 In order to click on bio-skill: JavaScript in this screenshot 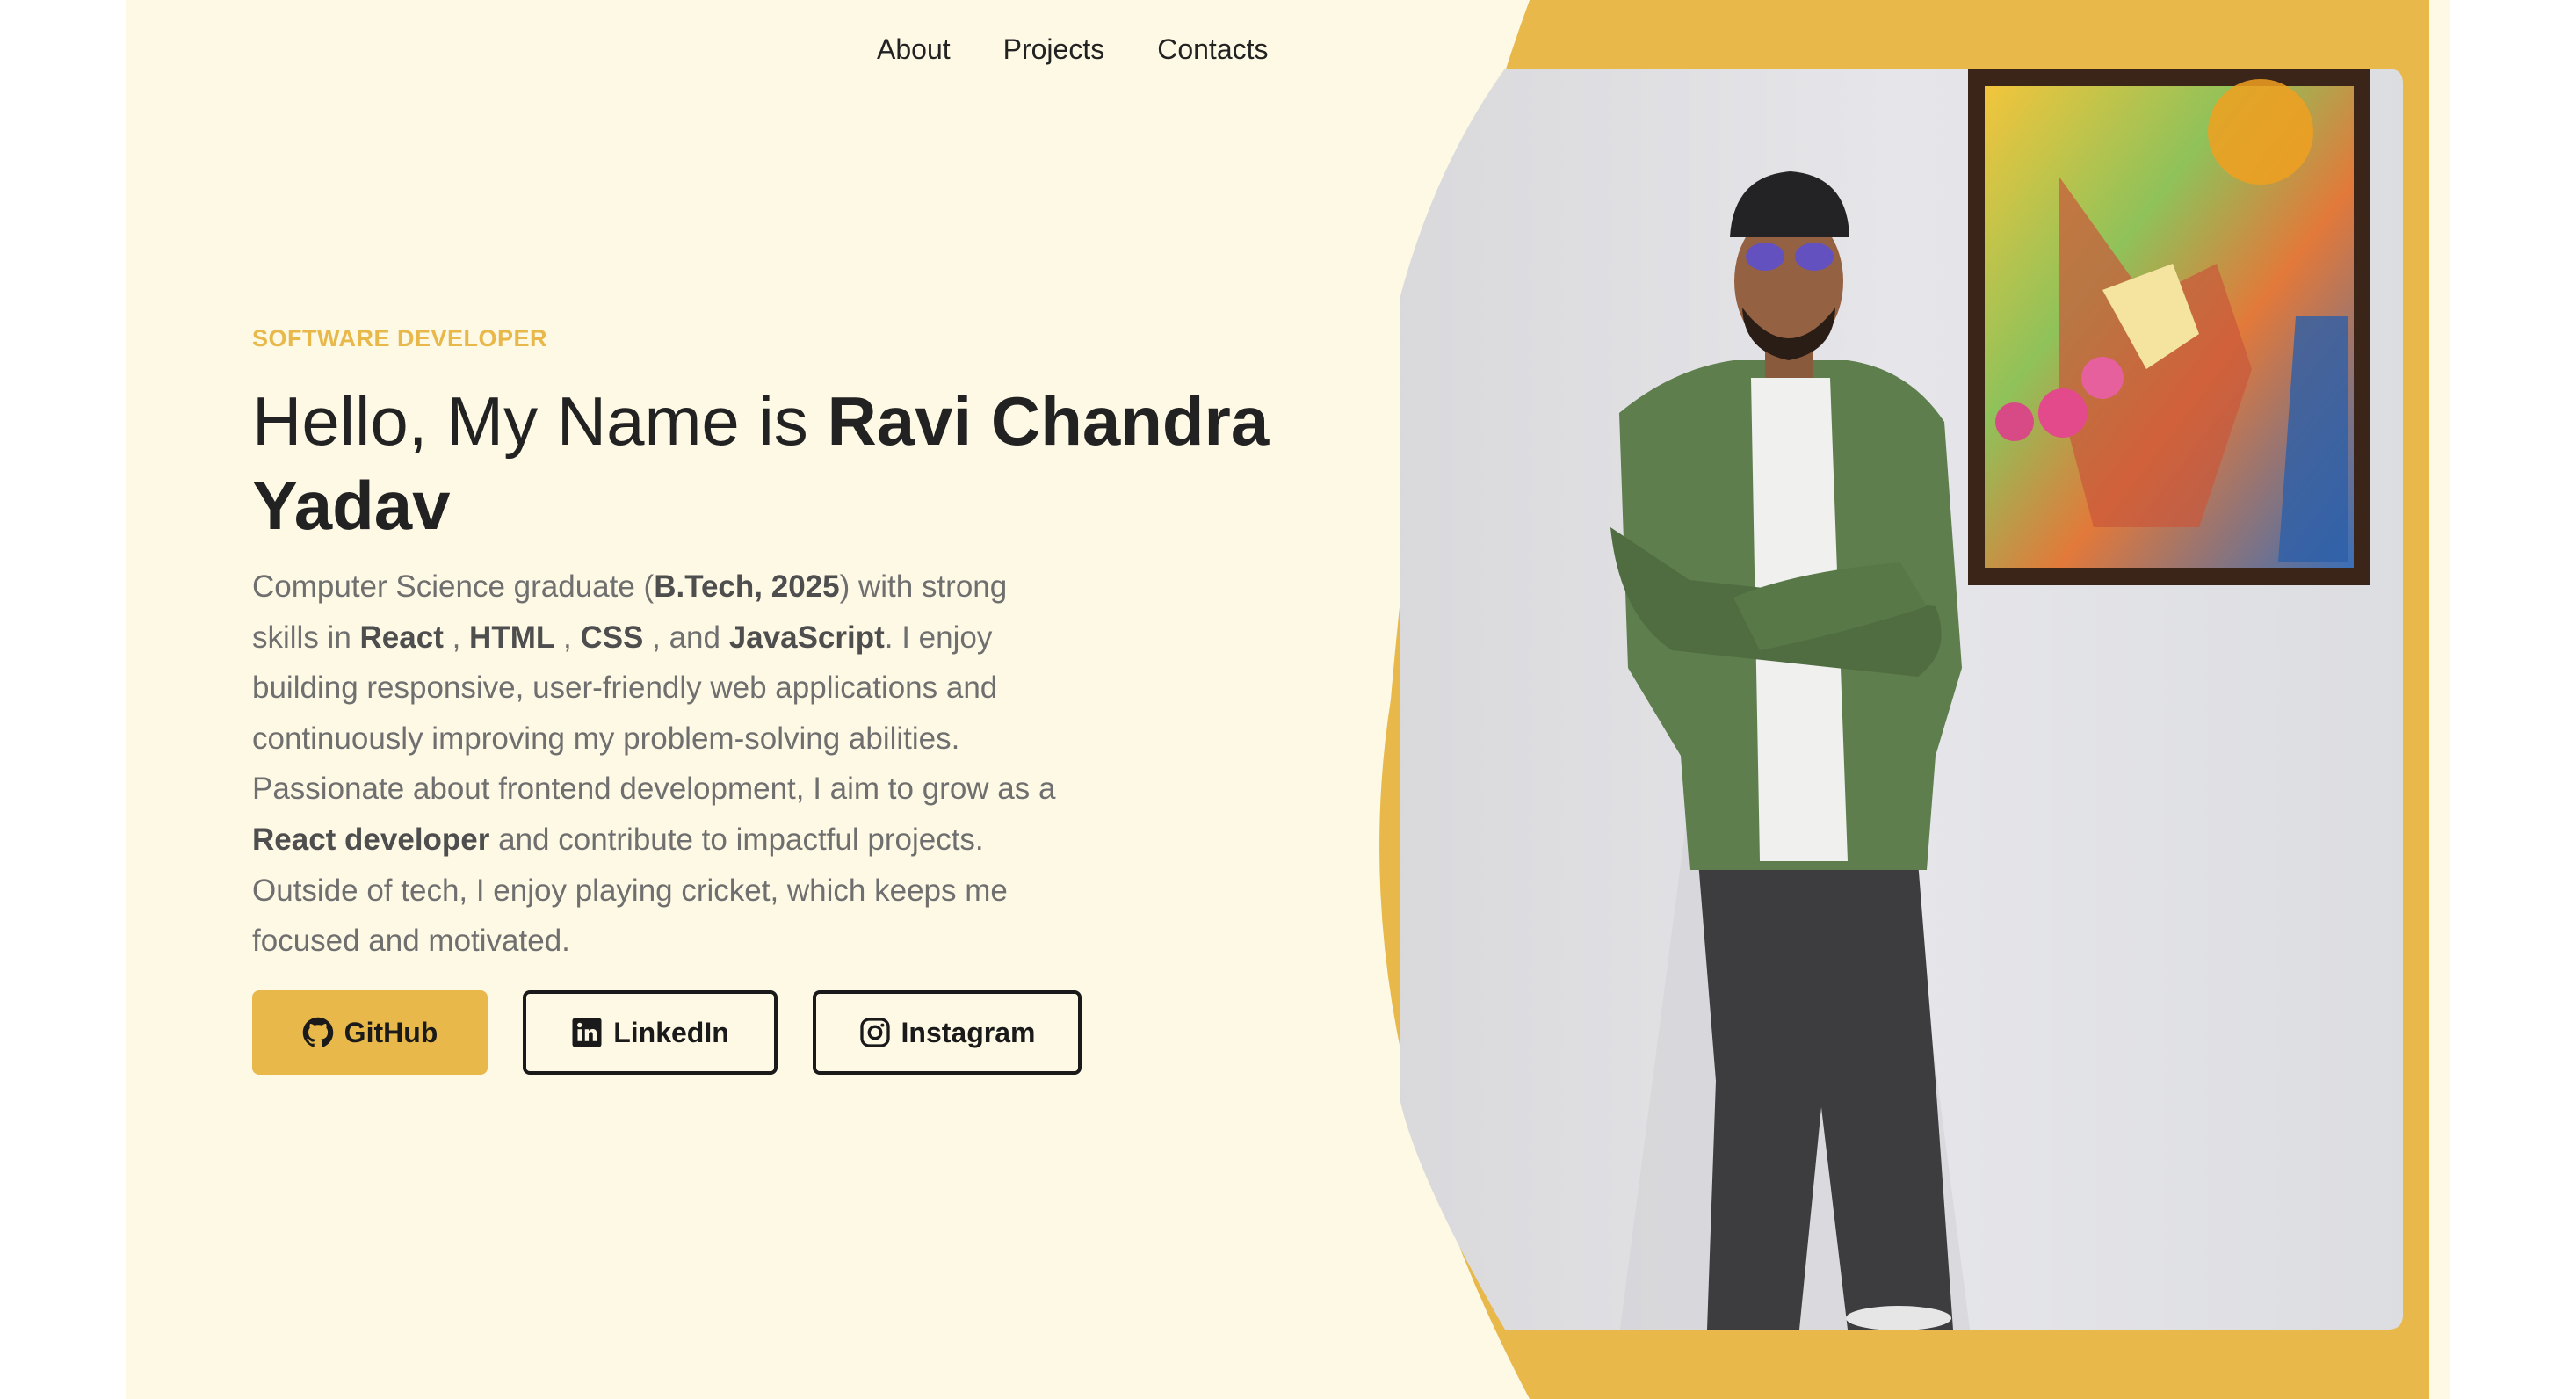, I will do `click(806, 637)`.